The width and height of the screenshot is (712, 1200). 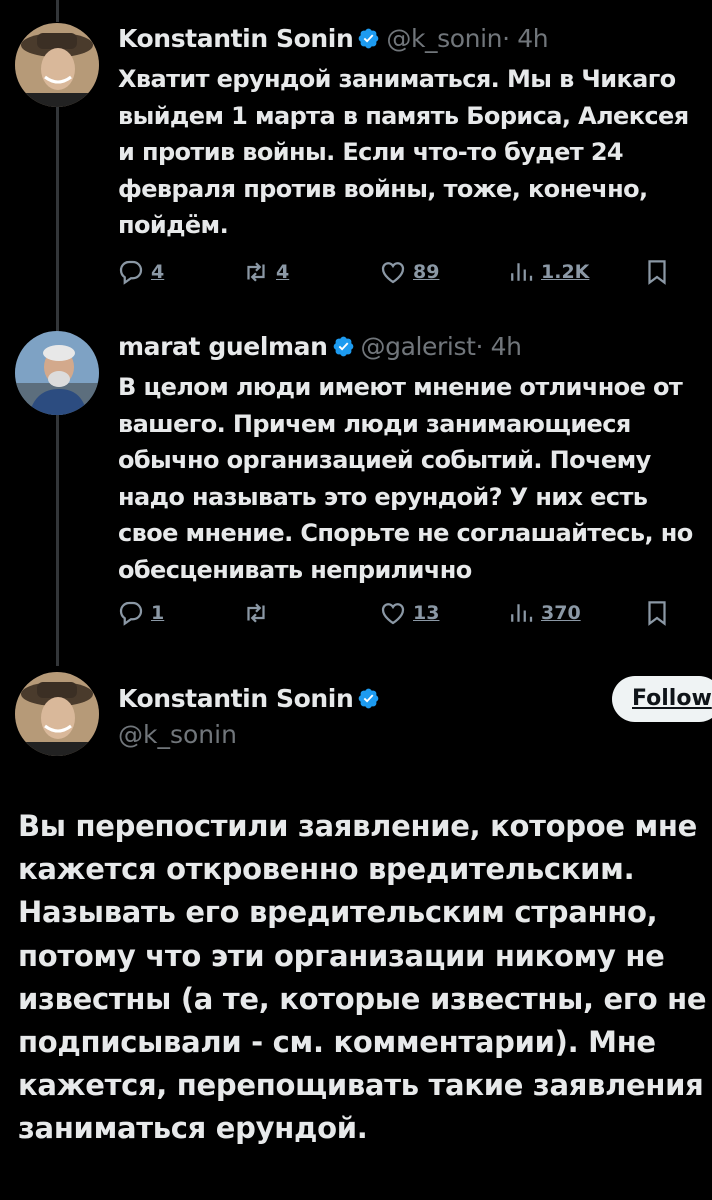 I want to click on tweet-actions: 4 4 89 1.2K, so click(x=396, y=272).